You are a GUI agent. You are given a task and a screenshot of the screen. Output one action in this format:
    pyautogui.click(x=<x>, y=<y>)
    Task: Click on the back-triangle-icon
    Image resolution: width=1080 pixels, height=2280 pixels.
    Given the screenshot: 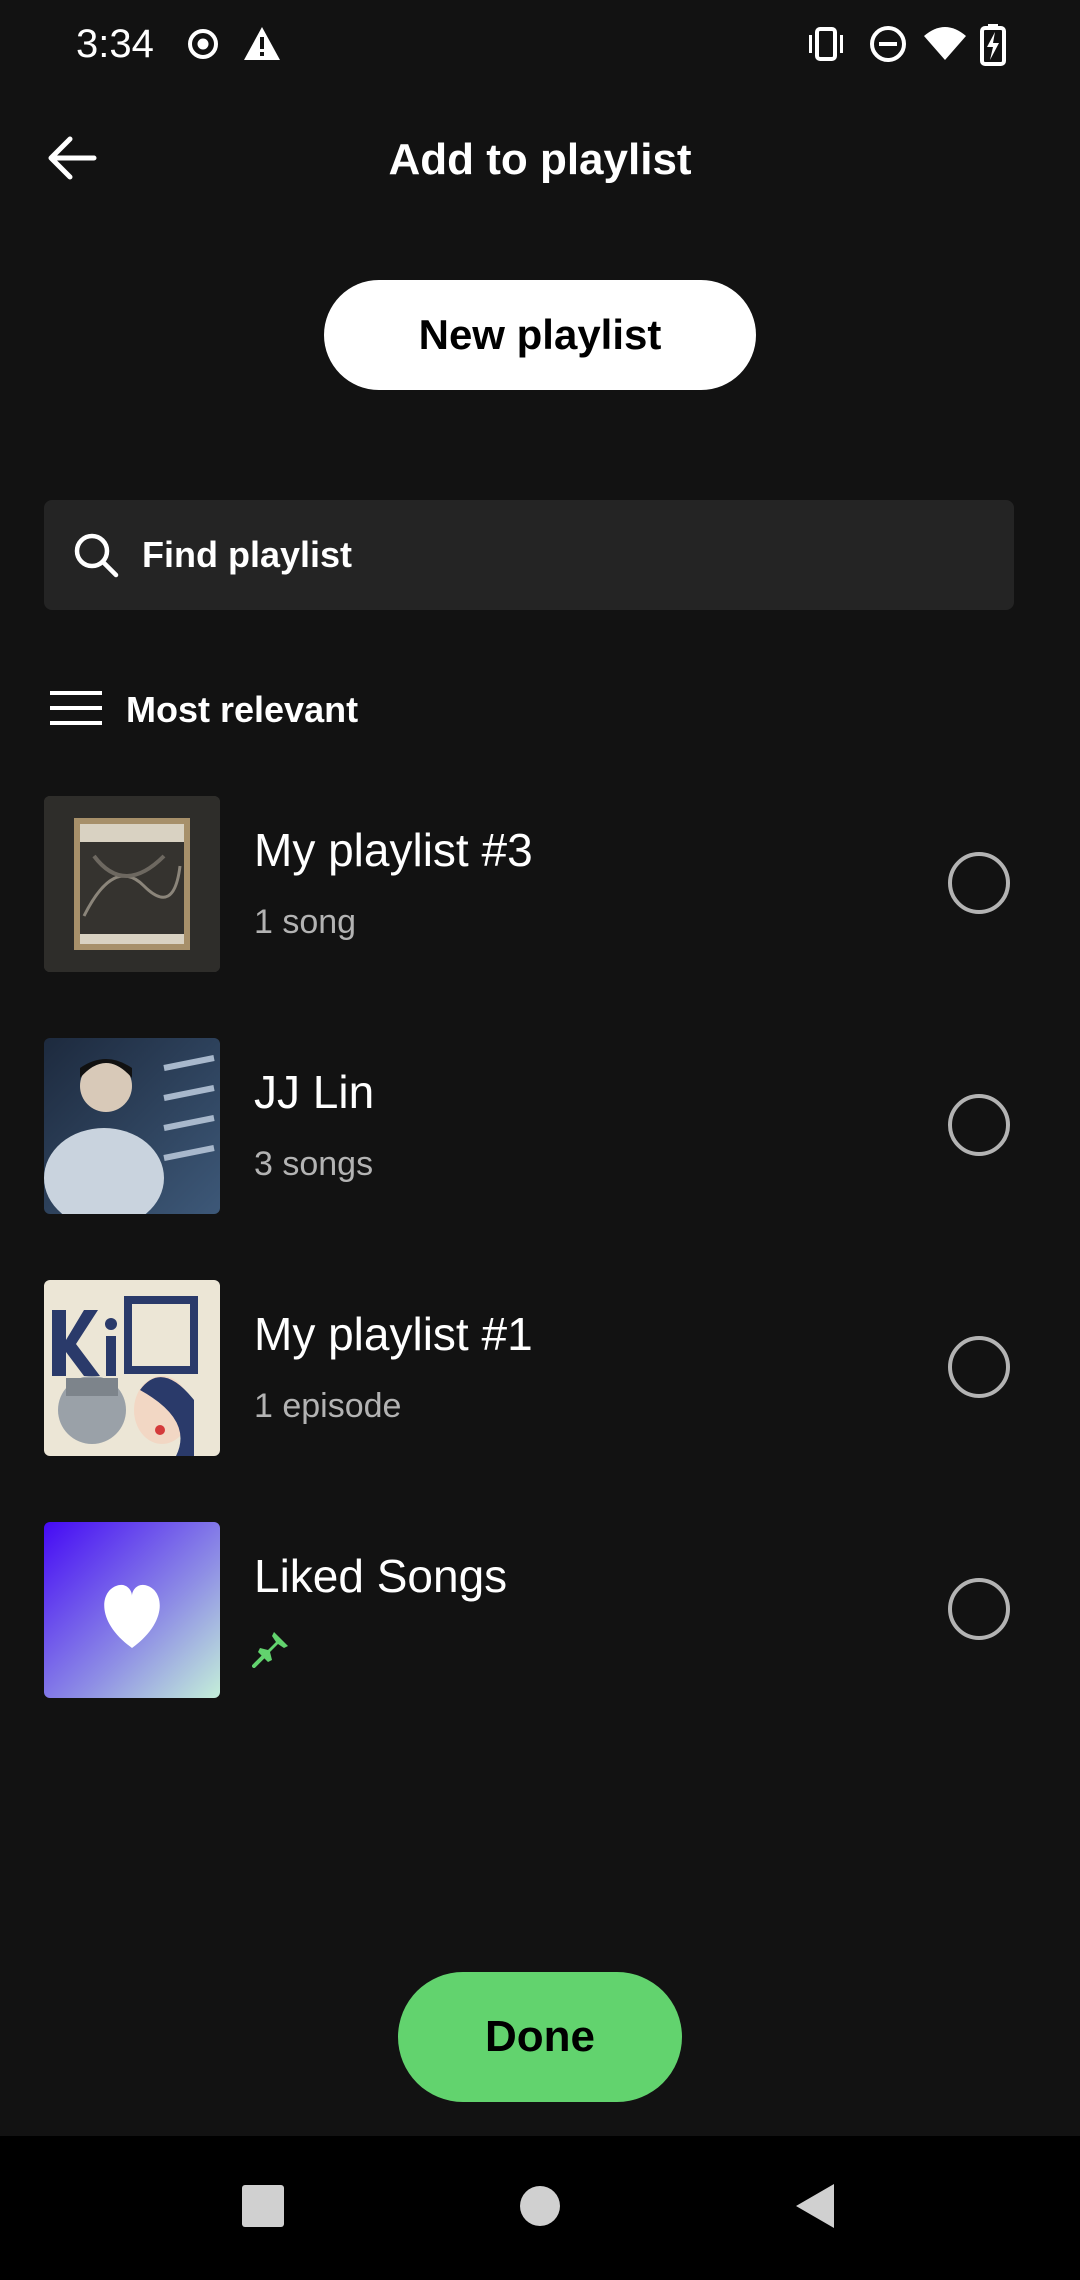 What is the action you would take?
    pyautogui.click(x=816, y=2208)
    